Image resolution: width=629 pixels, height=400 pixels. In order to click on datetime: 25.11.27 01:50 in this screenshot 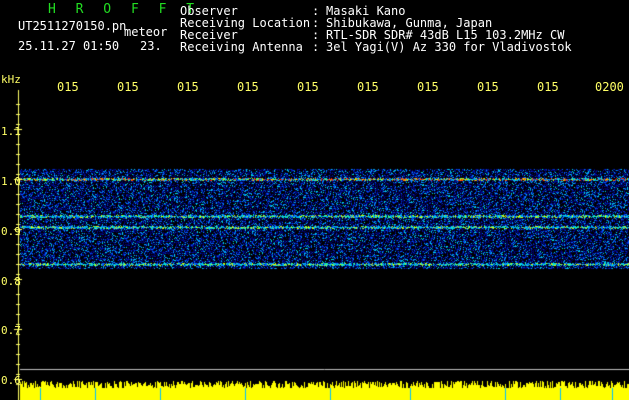, I will do `click(69, 46)`.